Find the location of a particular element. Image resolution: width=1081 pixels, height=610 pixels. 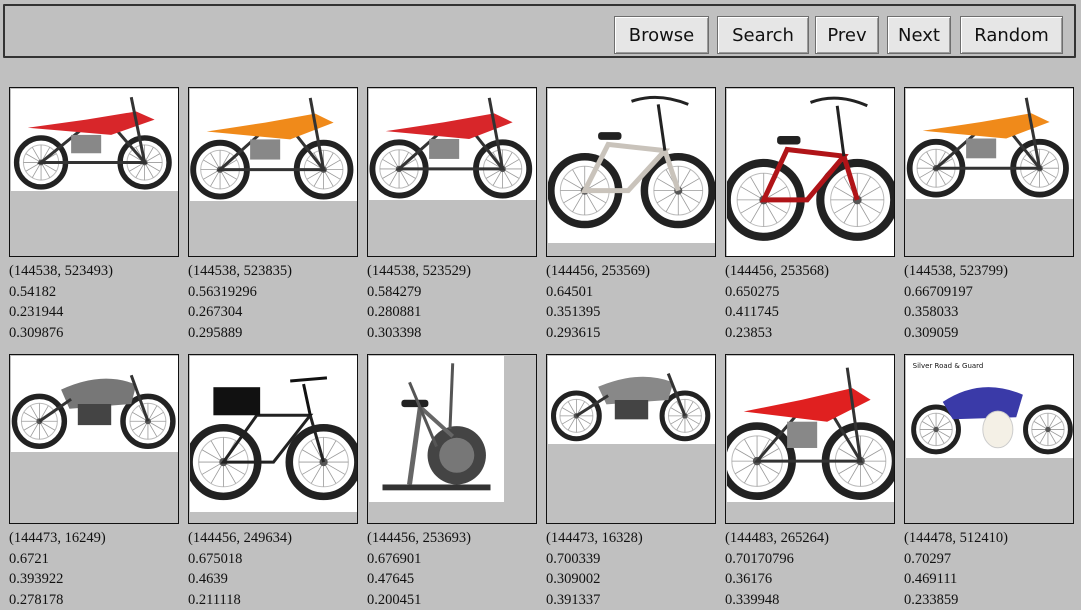

result-meta: (144538, 523529) 0.584279 0.280881 0.303398 is located at coordinates (457, 302).